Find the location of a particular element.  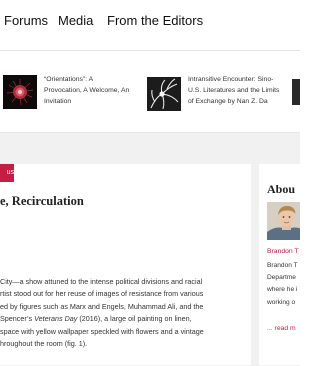

nav-from-the-editors: From the Editors is located at coordinates (155, 20).